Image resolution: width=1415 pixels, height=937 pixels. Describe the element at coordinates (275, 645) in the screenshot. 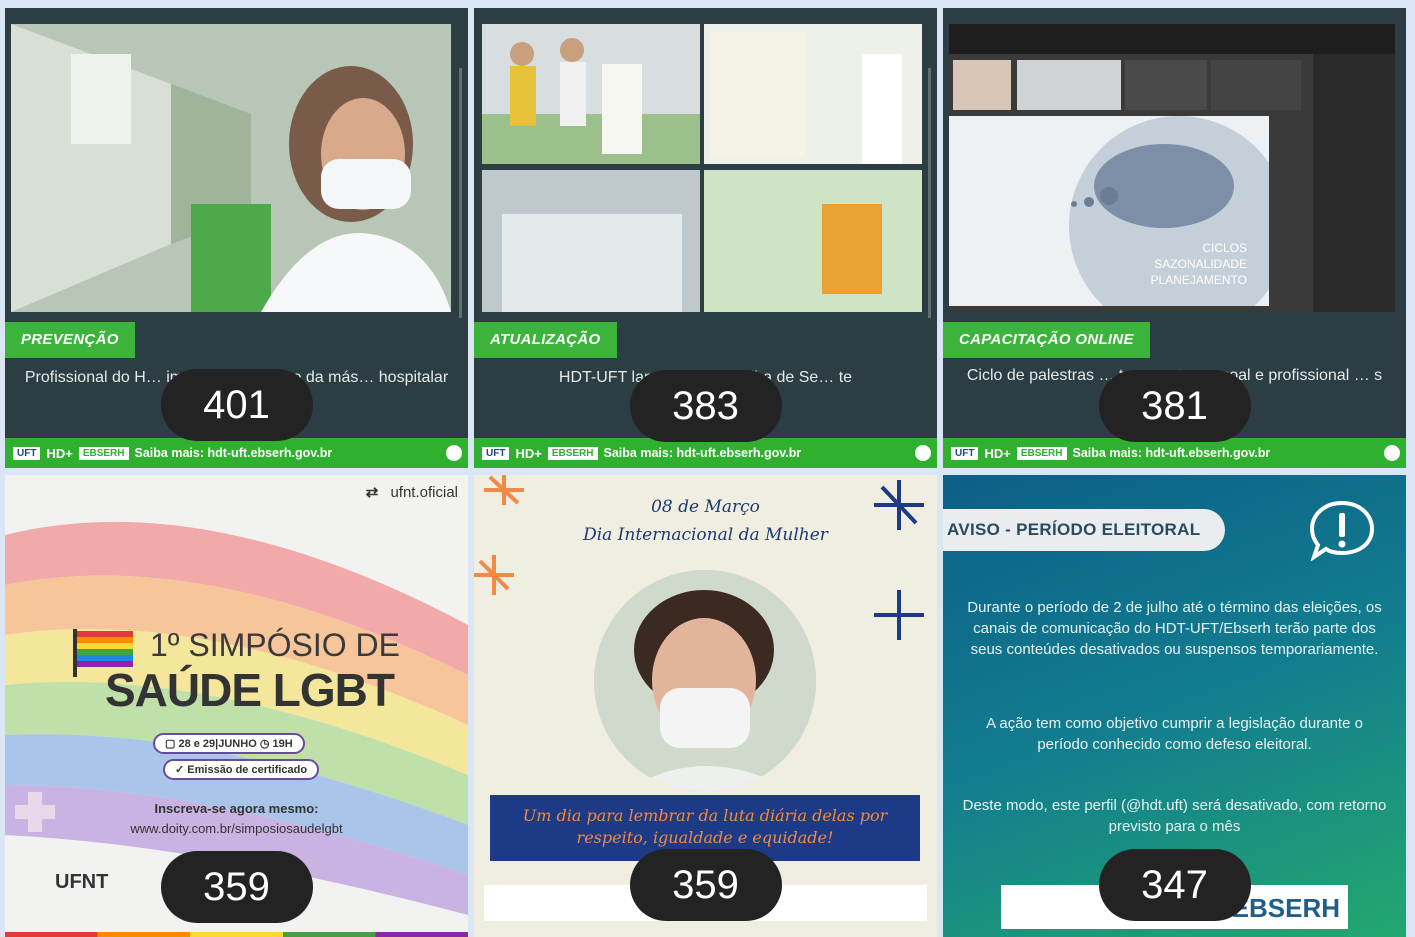

I see `event-title-line1: 1º SIMPÓSIO DE` at that location.